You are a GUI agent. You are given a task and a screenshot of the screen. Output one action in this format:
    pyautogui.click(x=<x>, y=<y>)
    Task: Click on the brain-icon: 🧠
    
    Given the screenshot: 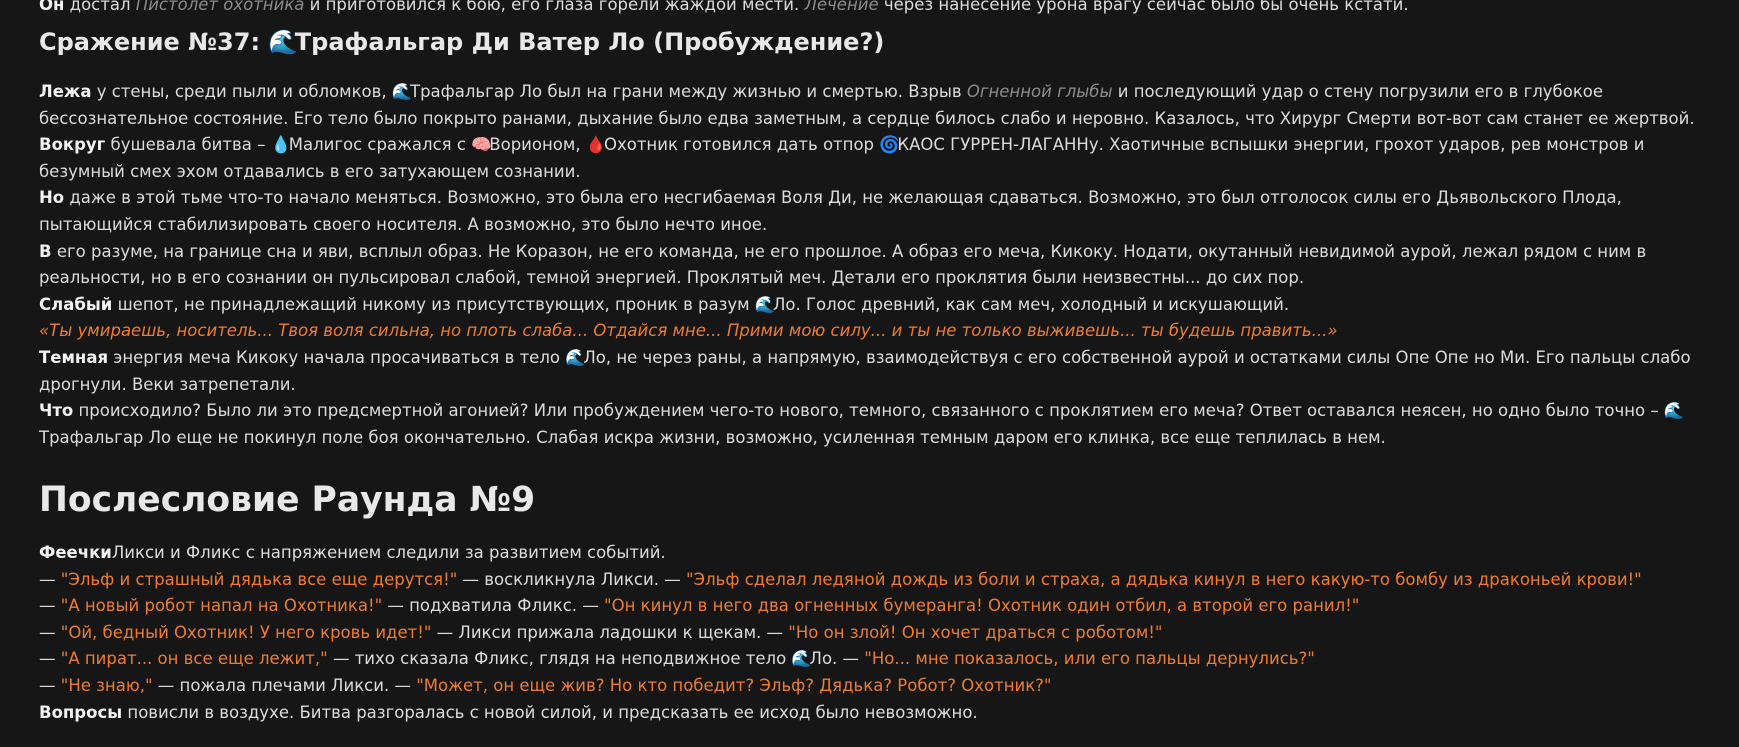 What is the action you would take?
    pyautogui.click(x=481, y=145)
    